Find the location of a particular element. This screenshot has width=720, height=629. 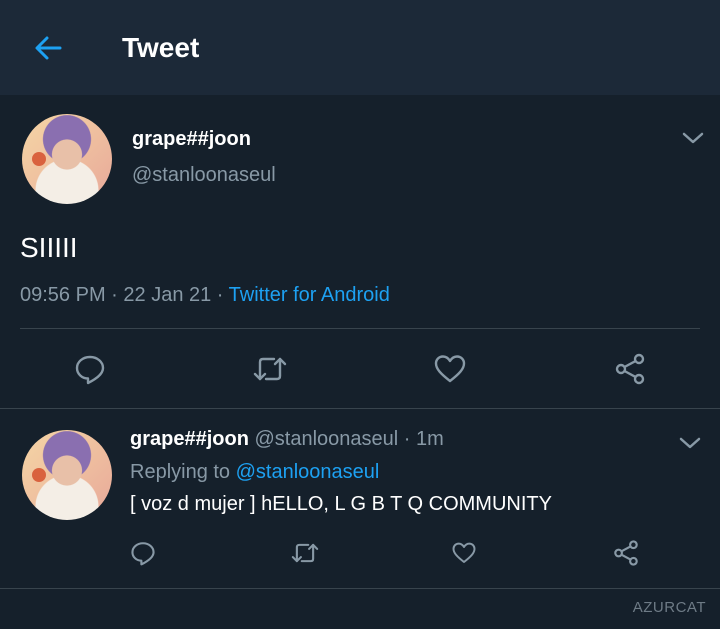

tweet-text: SIIIII is located at coordinates (49, 247).